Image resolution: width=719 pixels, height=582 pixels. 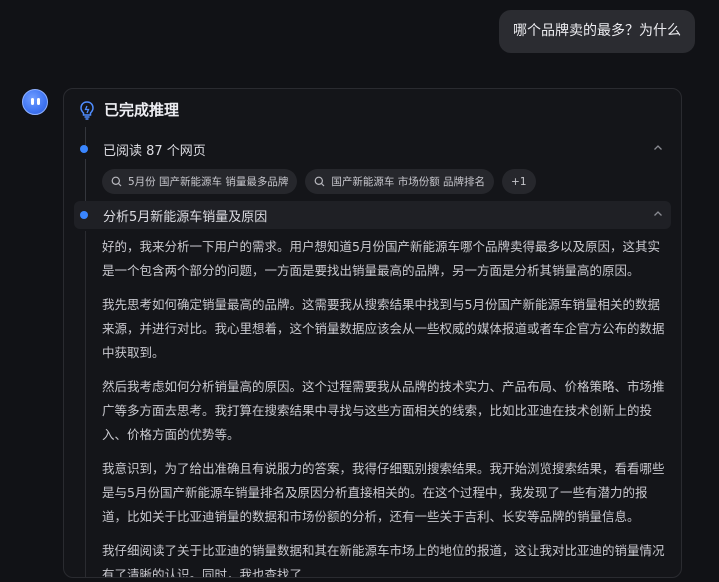 I want to click on timeline-connector, so click(x=85, y=404).